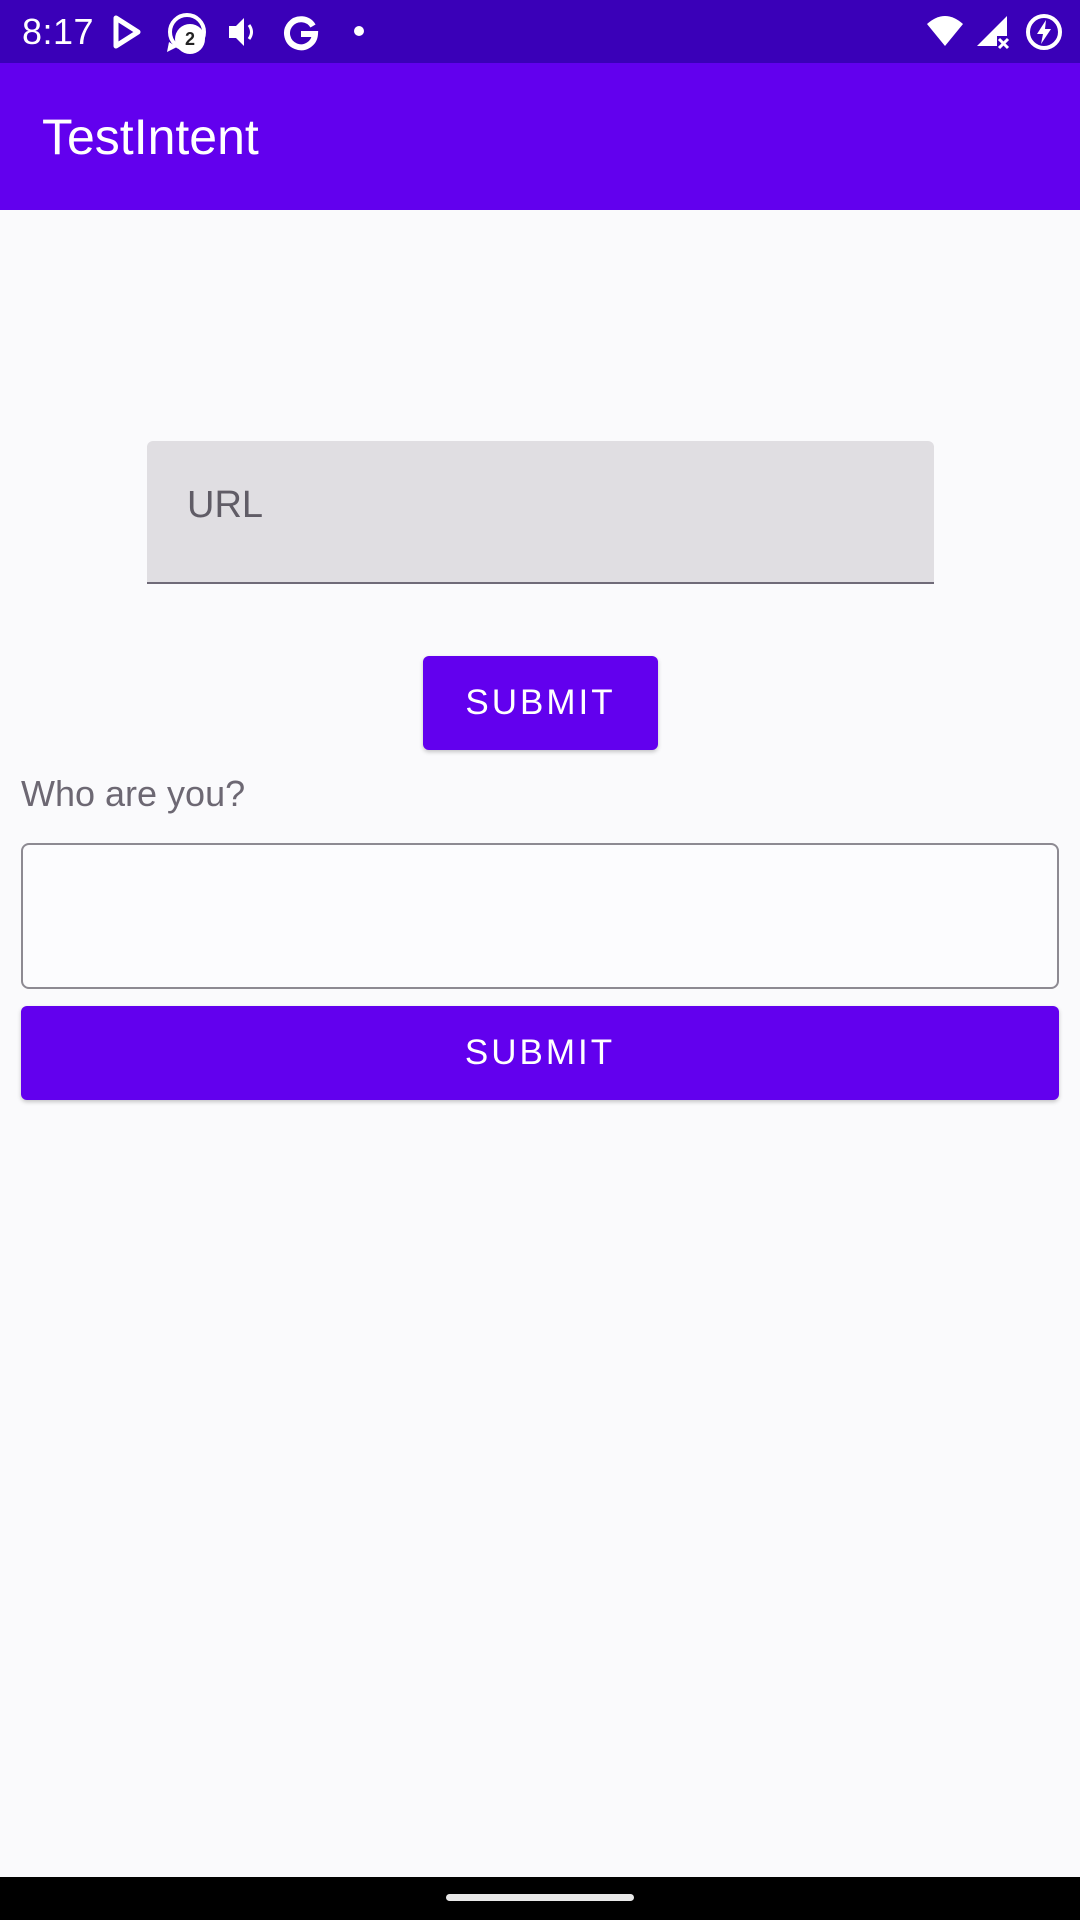 This screenshot has height=1920, width=1080. I want to click on volume-icon, so click(243, 32).